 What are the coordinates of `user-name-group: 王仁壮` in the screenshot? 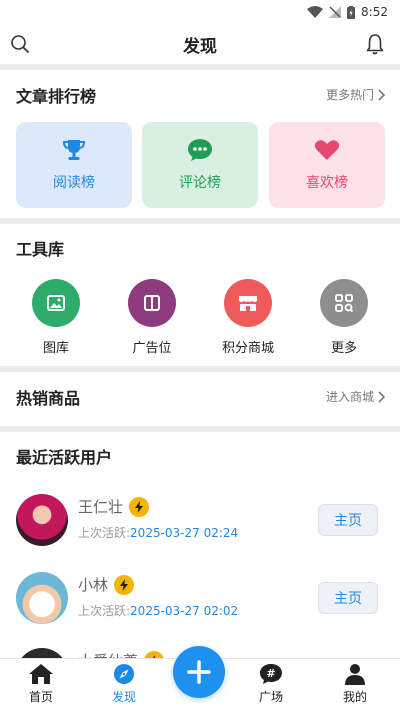 It's located at (114, 506).